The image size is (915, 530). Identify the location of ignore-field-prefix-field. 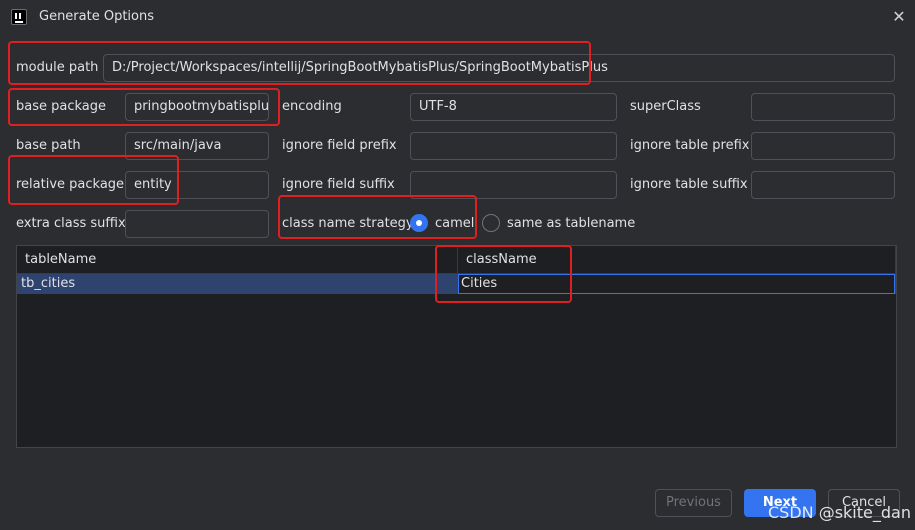
(513, 146).